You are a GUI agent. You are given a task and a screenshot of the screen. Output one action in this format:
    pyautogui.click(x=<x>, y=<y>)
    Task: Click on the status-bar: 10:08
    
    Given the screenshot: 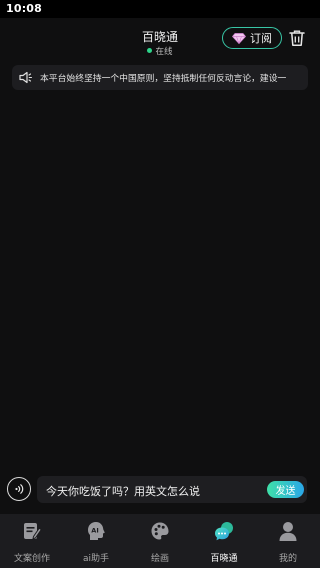 What is the action you would take?
    pyautogui.click(x=160, y=9)
    